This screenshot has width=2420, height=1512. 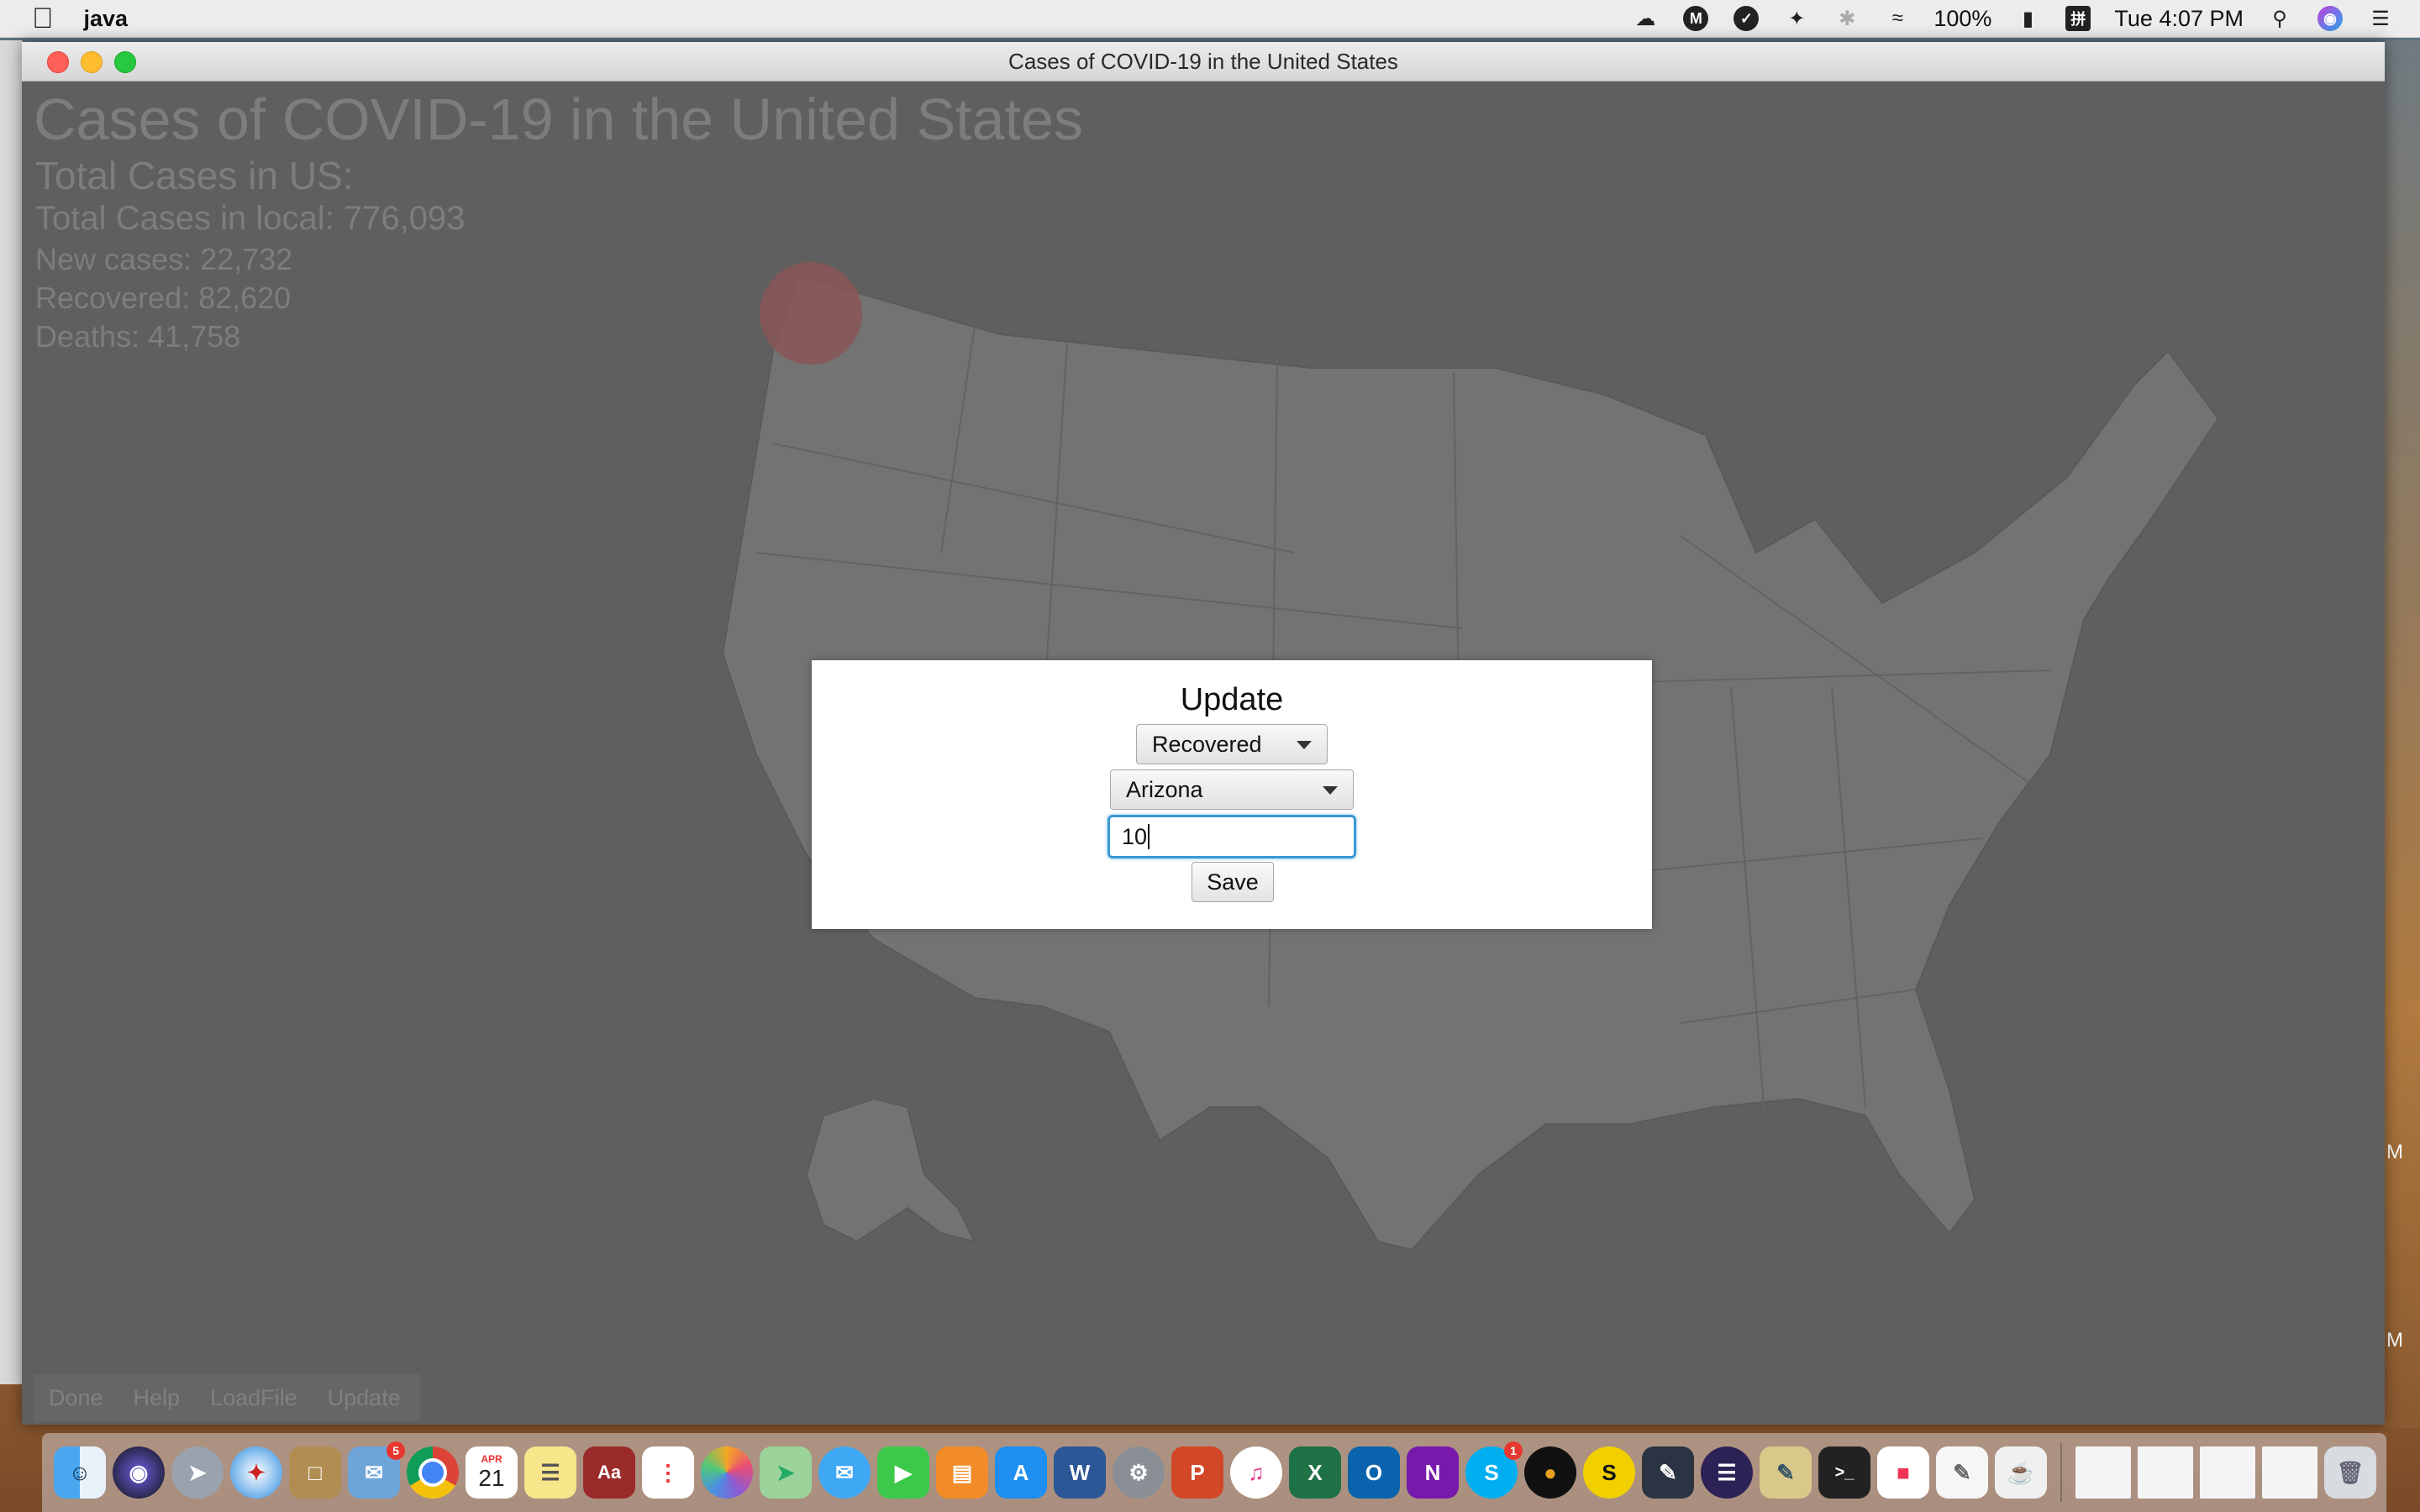 I want to click on location-marker-icon, so click(x=811, y=313).